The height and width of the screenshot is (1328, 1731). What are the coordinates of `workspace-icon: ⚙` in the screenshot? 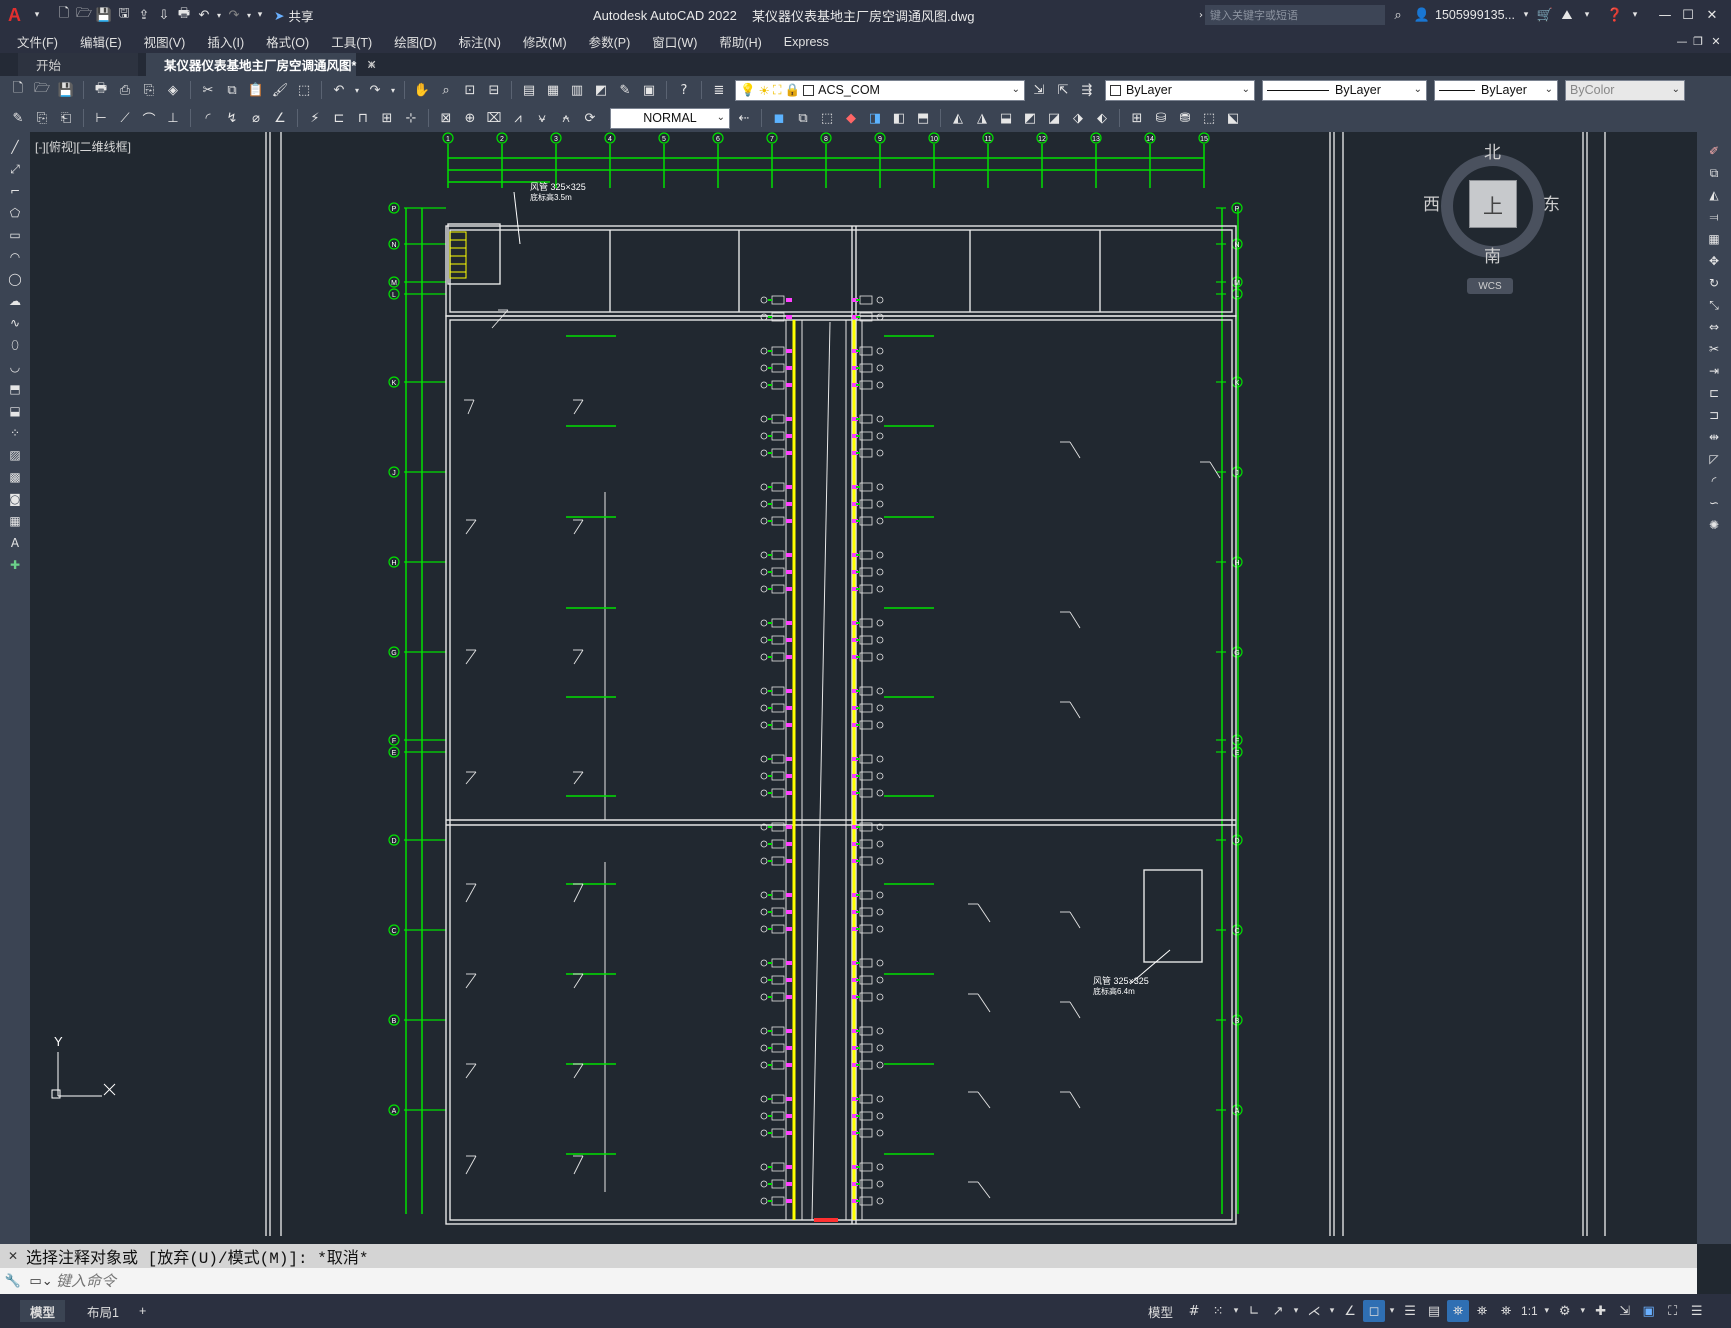 It's located at (1565, 1311).